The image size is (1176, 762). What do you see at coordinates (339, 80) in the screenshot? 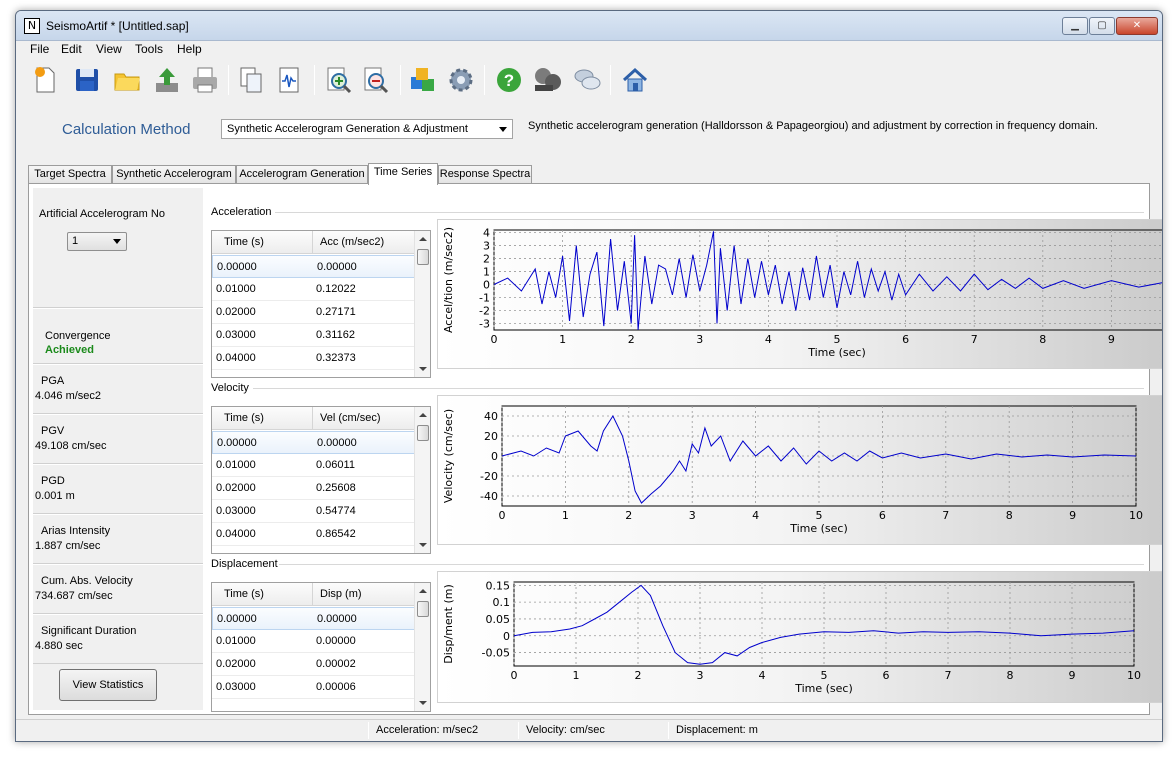
I see `zoom-in-icon` at bounding box center [339, 80].